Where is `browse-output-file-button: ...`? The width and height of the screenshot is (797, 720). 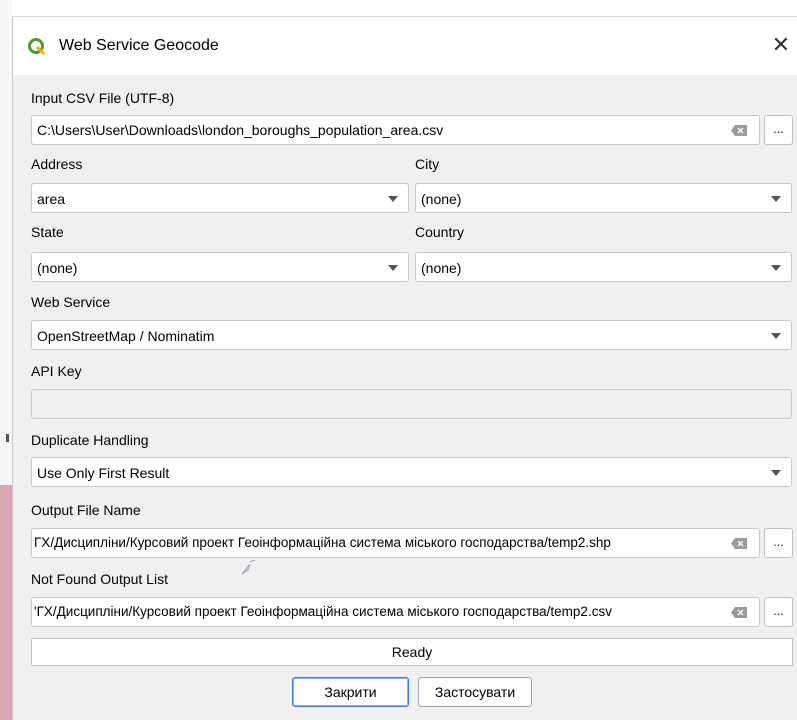 browse-output-file-button: ... is located at coordinates (778, 543).